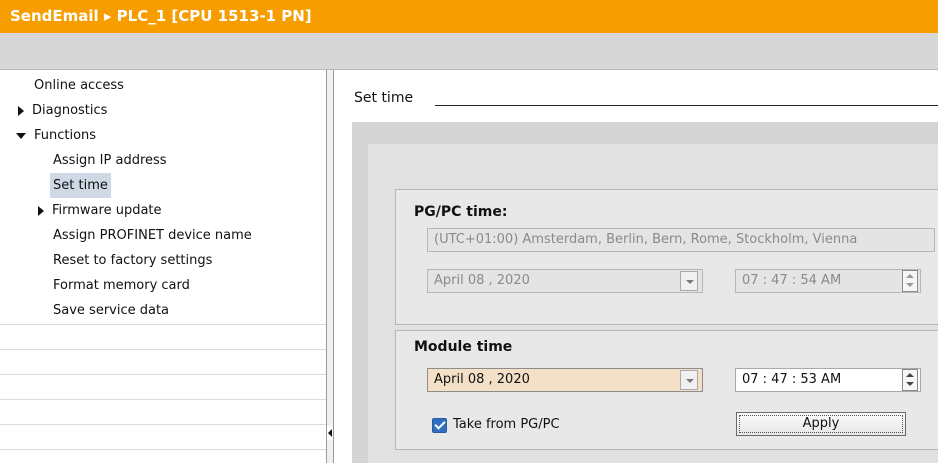 The width and height of the screenshot is (938, 463). I want to click on module-date-field: April 08 , 2020, so click(565, 380).